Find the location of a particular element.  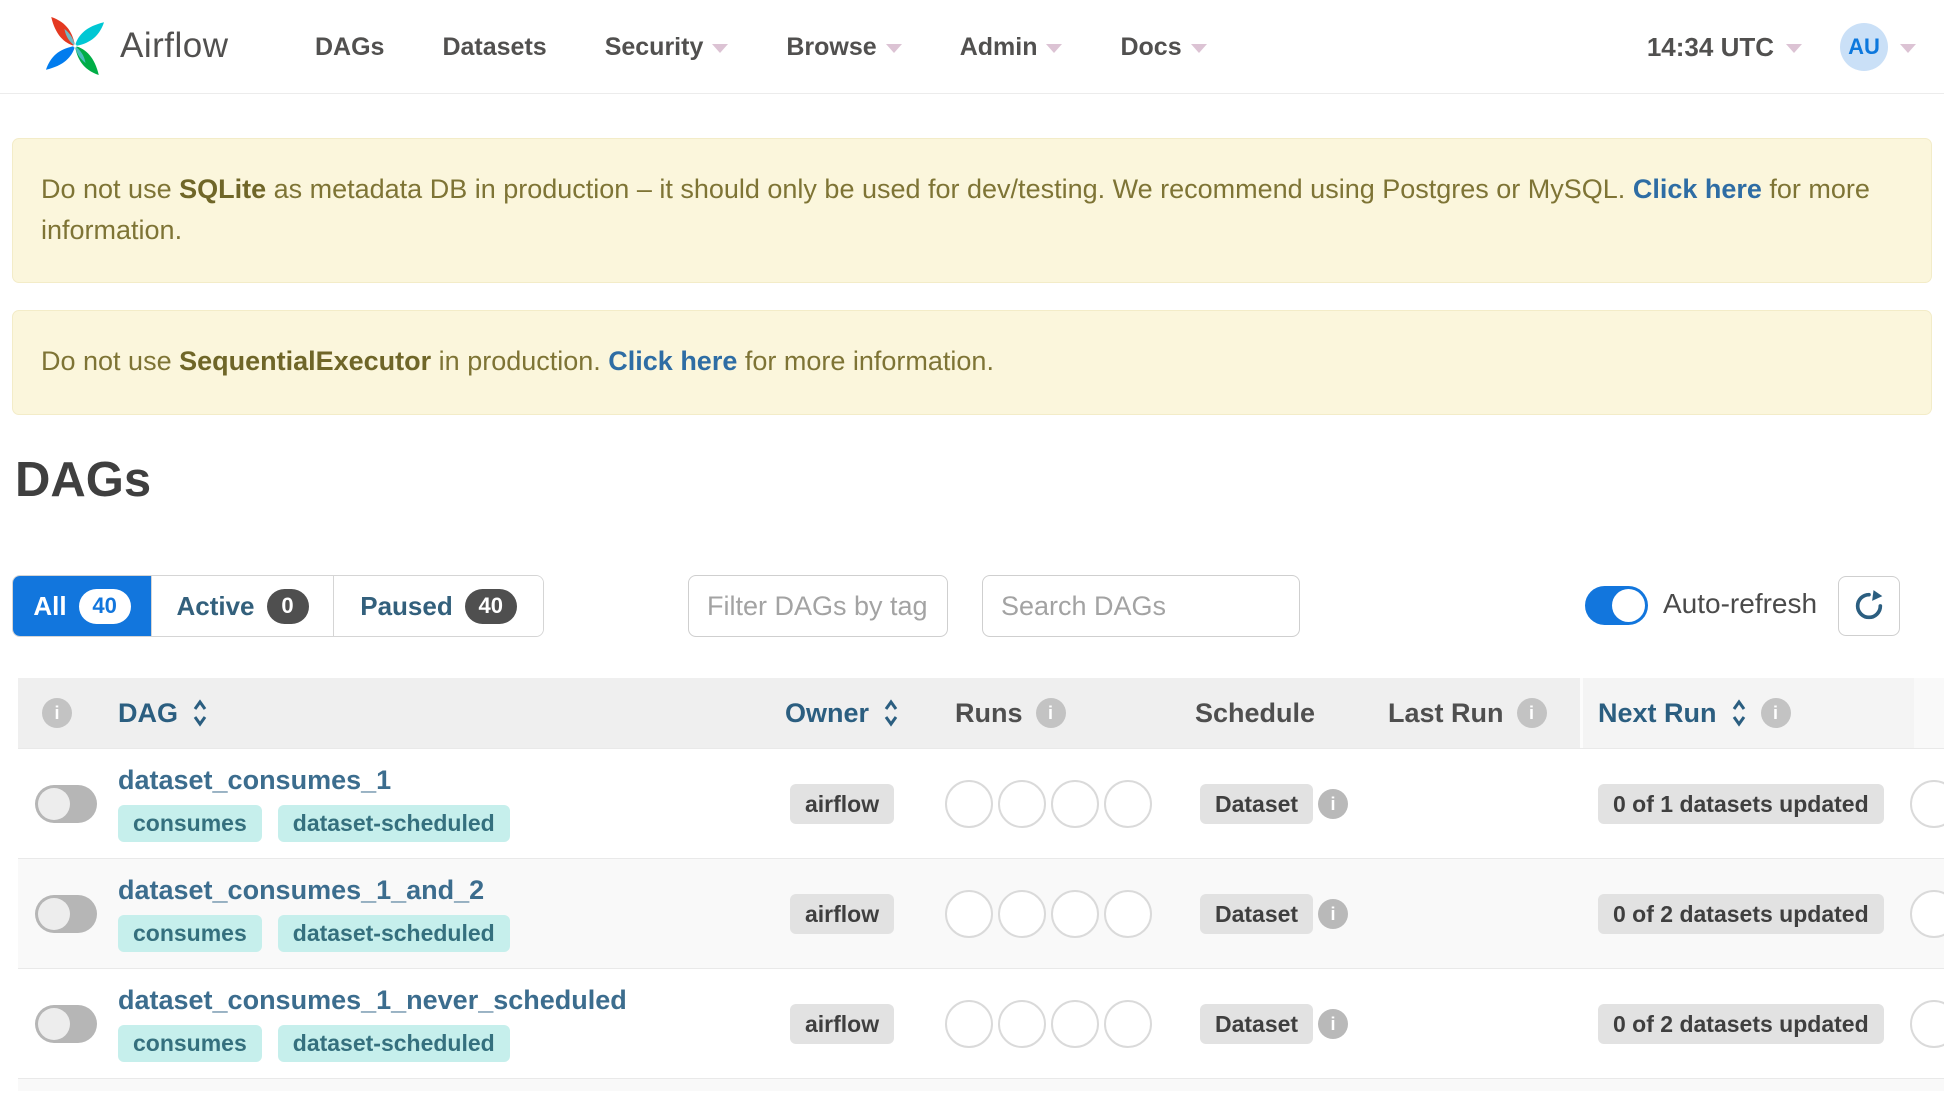

auto-refresh-toggle is located at coordinates (1616, 605).